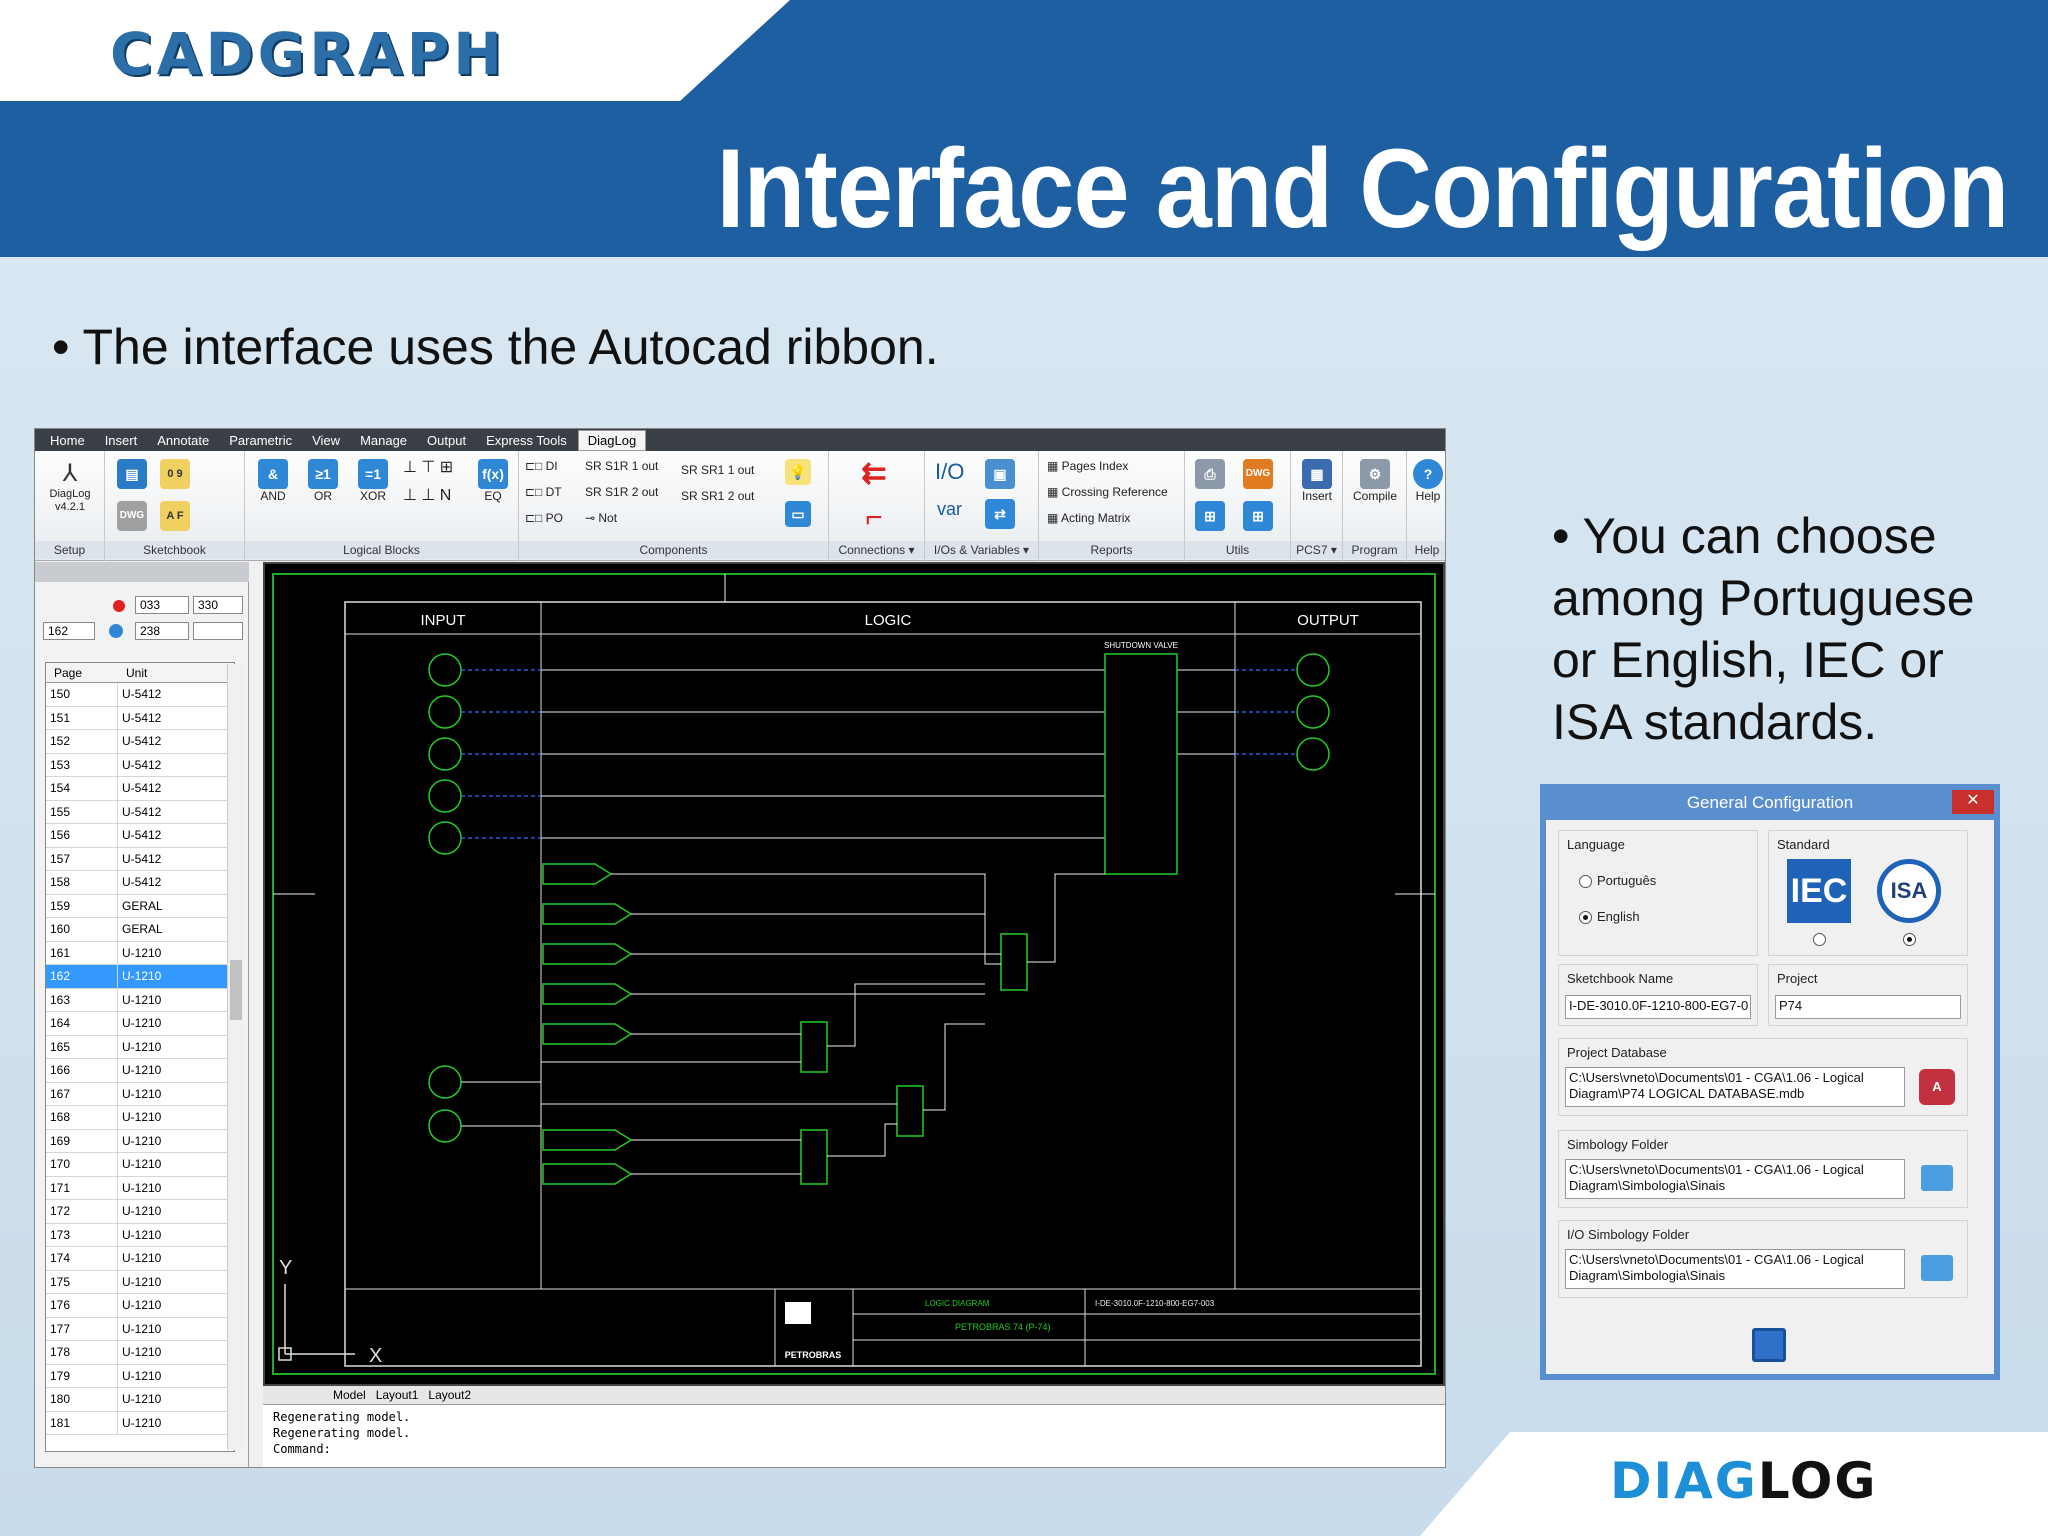 Image resolution: width=2048 pixels, height=1536 pixels. Describe the element at coordinates (140, 1094) in the screenshot. I see `table-row: 167 U-1210` at that location.